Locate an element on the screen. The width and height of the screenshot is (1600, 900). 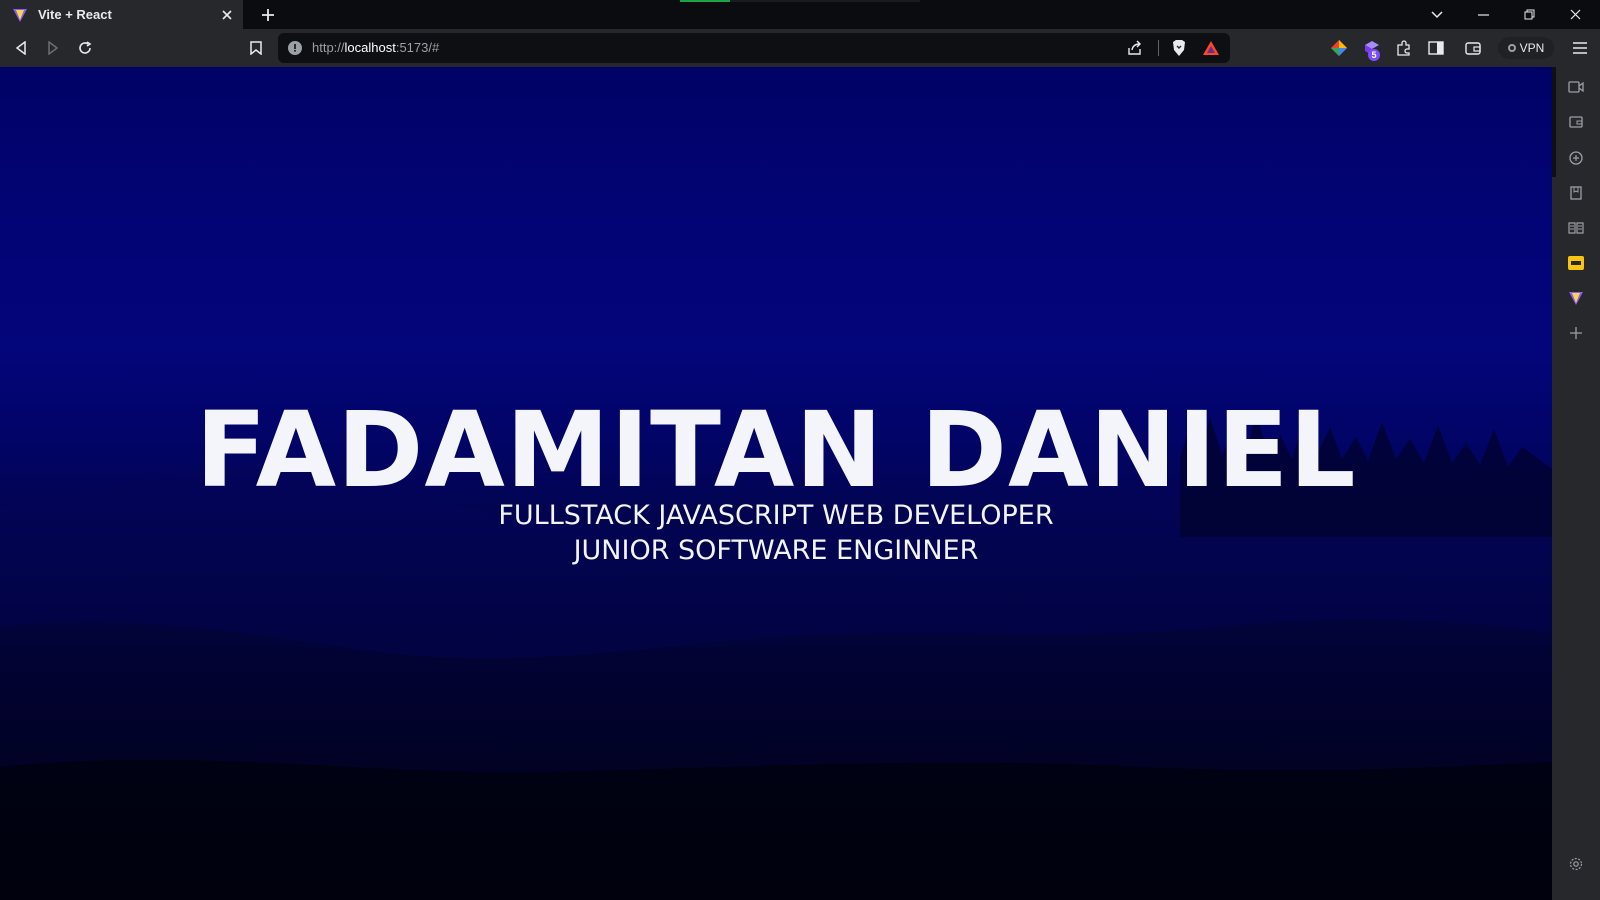
tab-vite-react: Vite + React is located at coordinates (121, 14).